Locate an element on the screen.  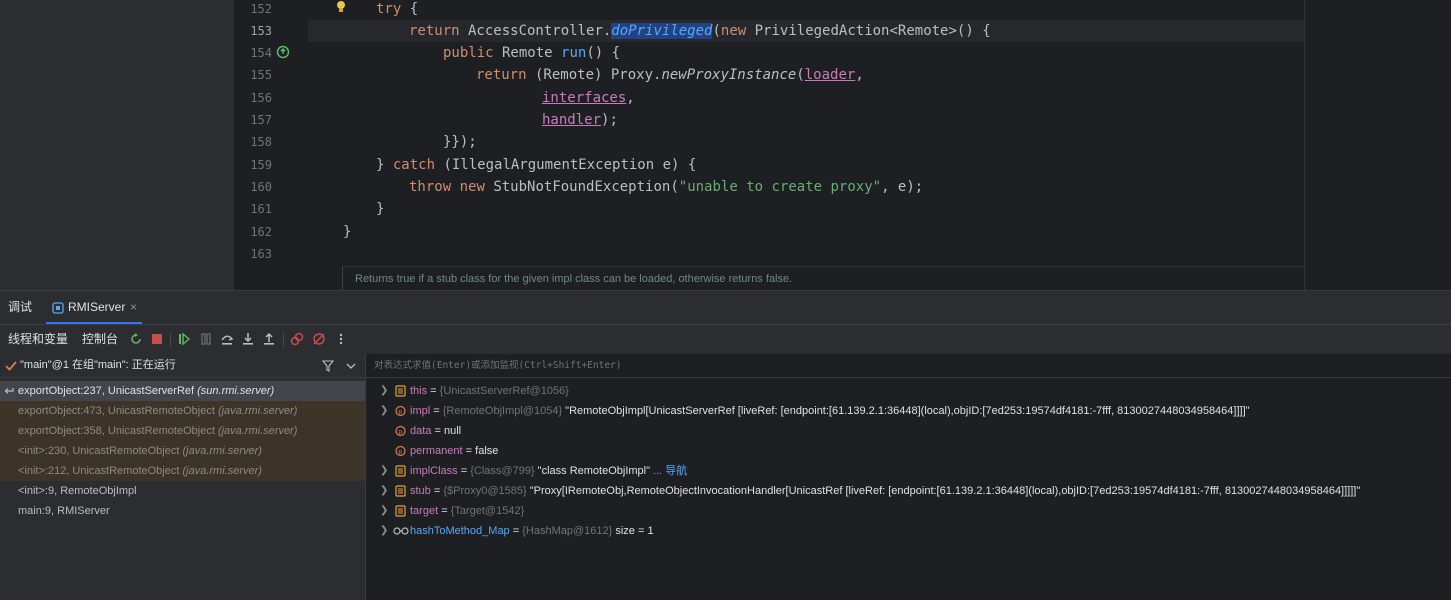
string-literal: "unable to create proxy" is located at coordinates (780, 187).